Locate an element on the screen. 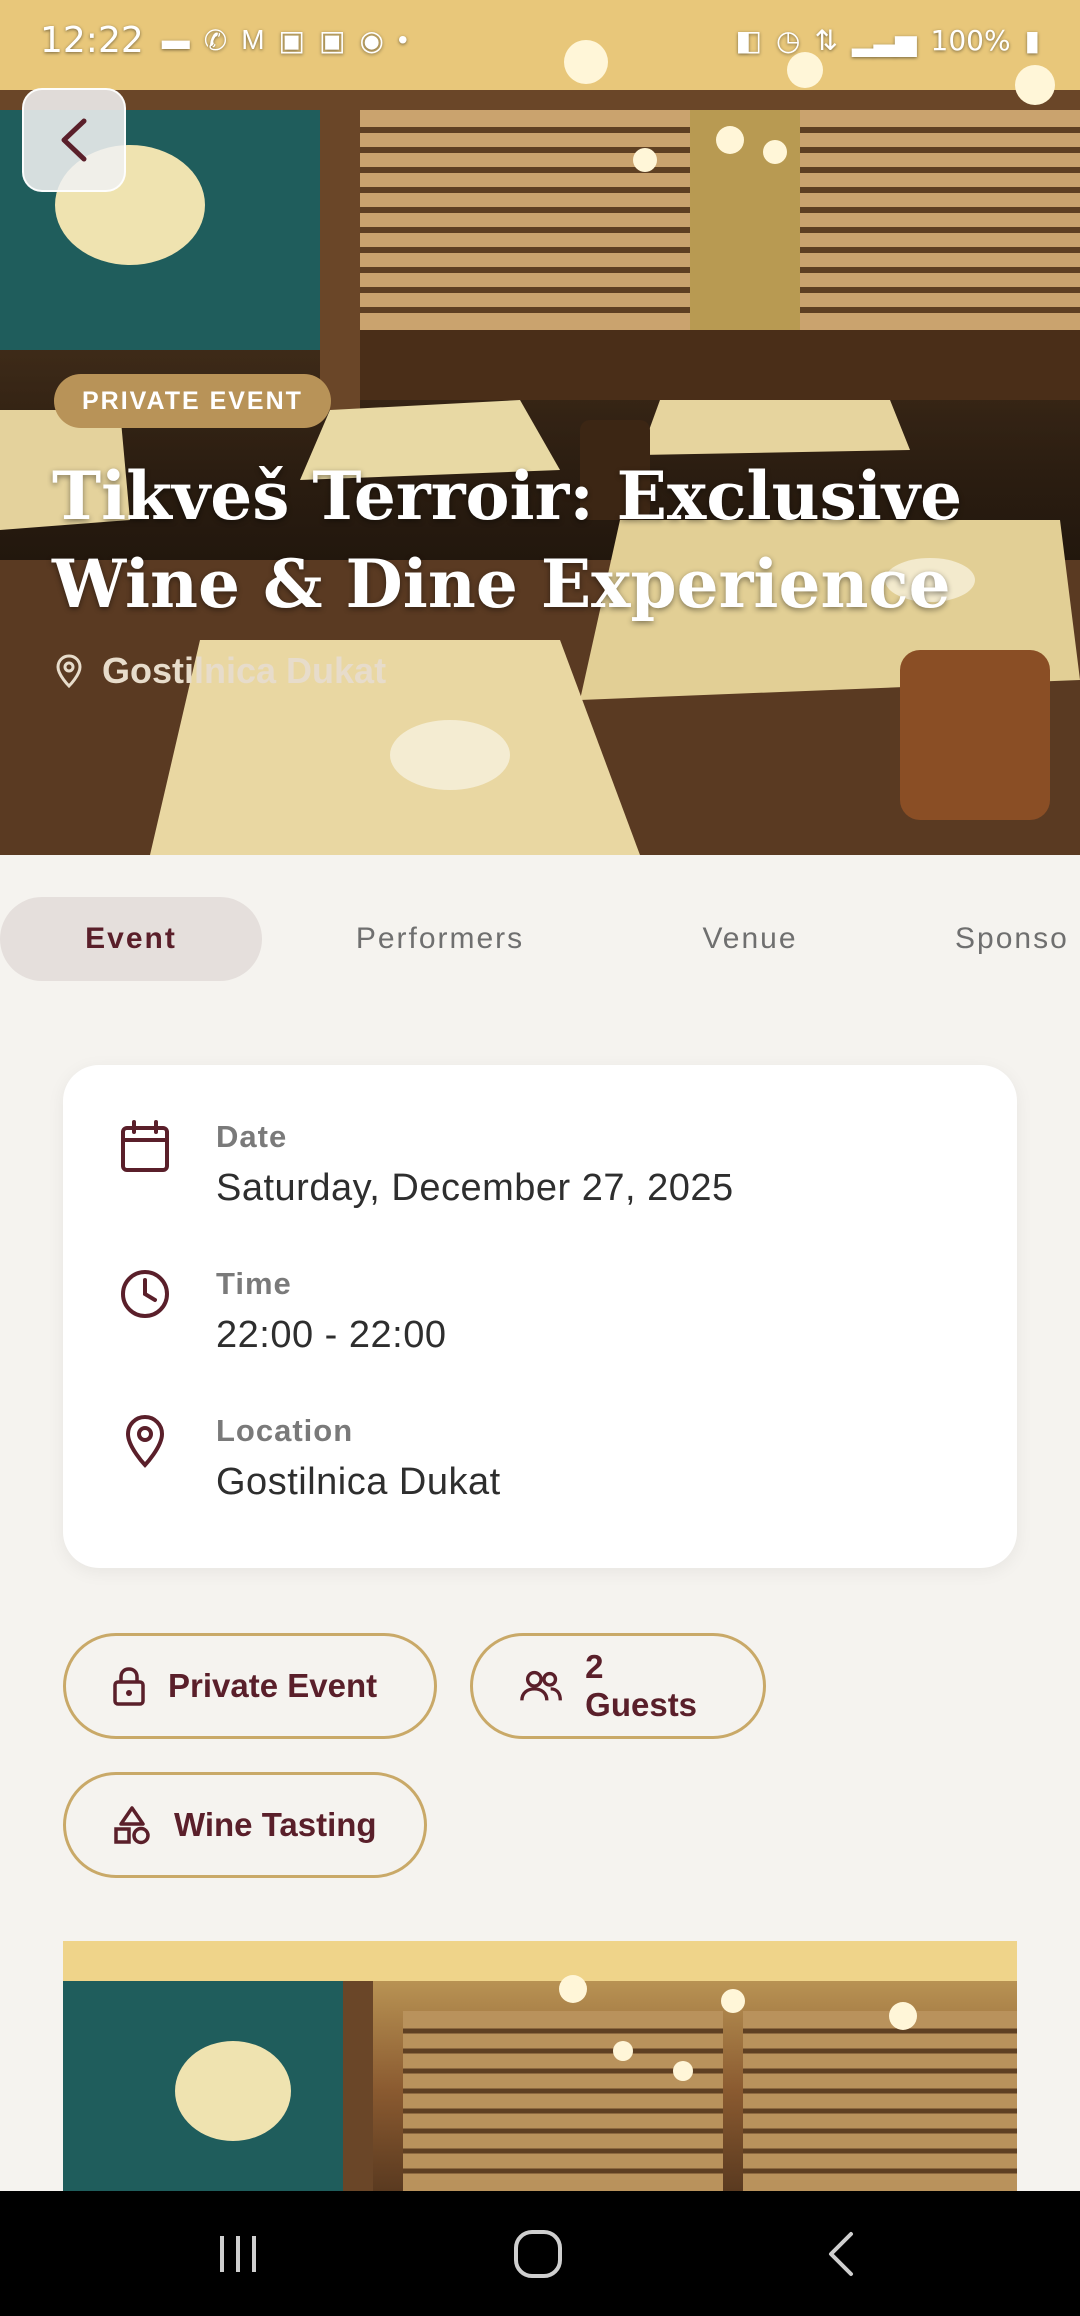 Image resolution: width=1080 pixels, height=2316 pixels. gmail-icon: M is located at coordinates (253, 39).